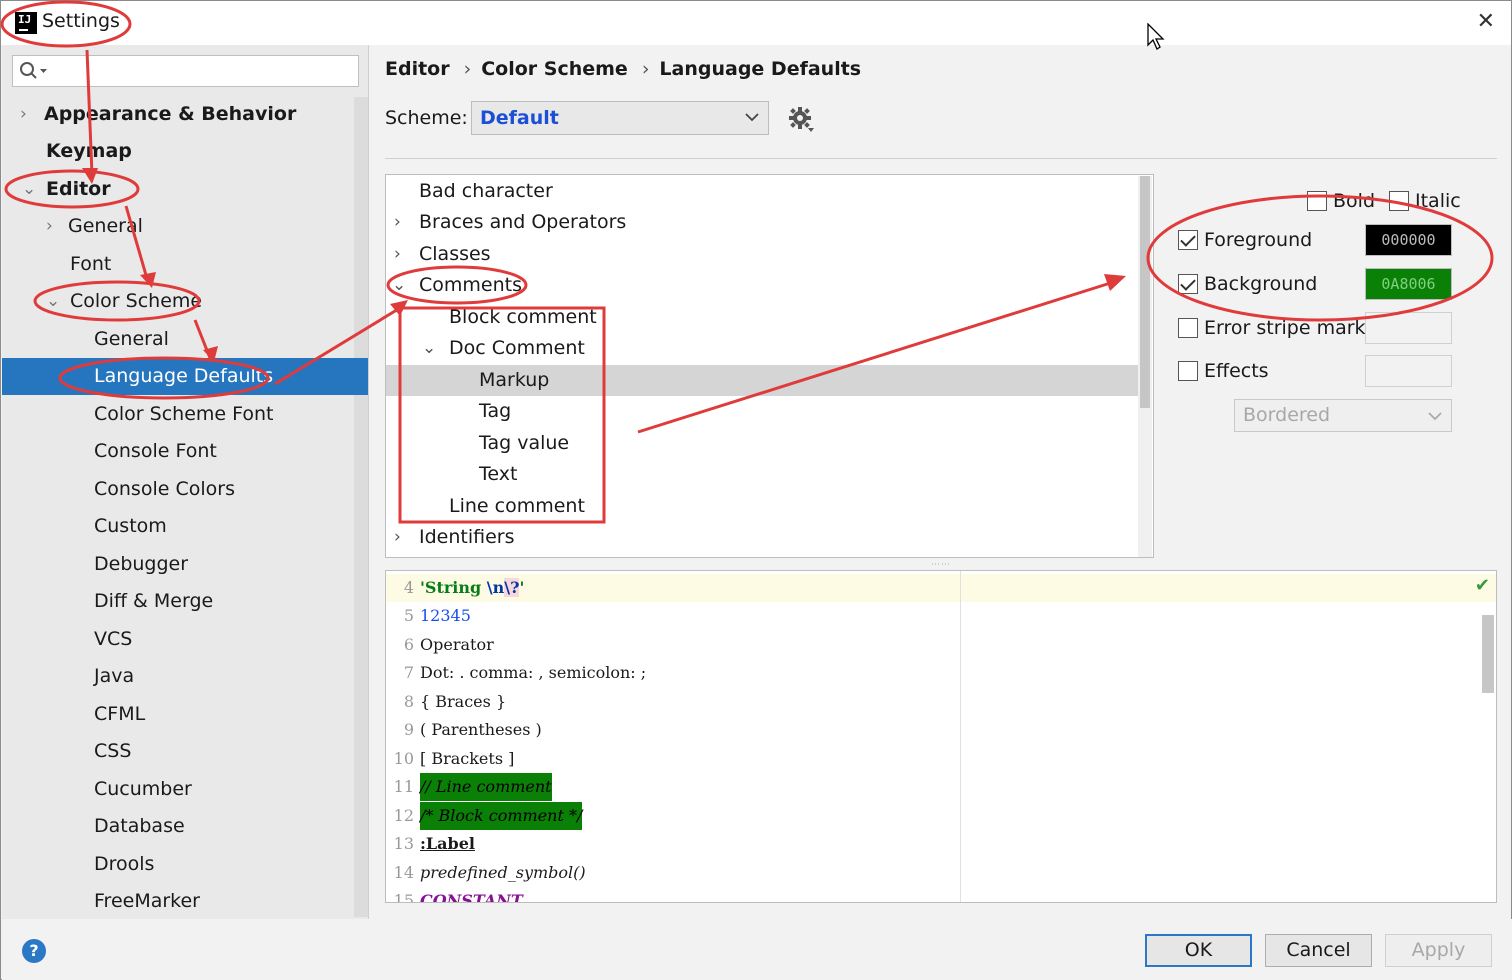  What do you see at coordinates (762, 285) in the screenshot?
I see `tree-item-comments: ⌄ Comments` at bounding box center [762, 285].